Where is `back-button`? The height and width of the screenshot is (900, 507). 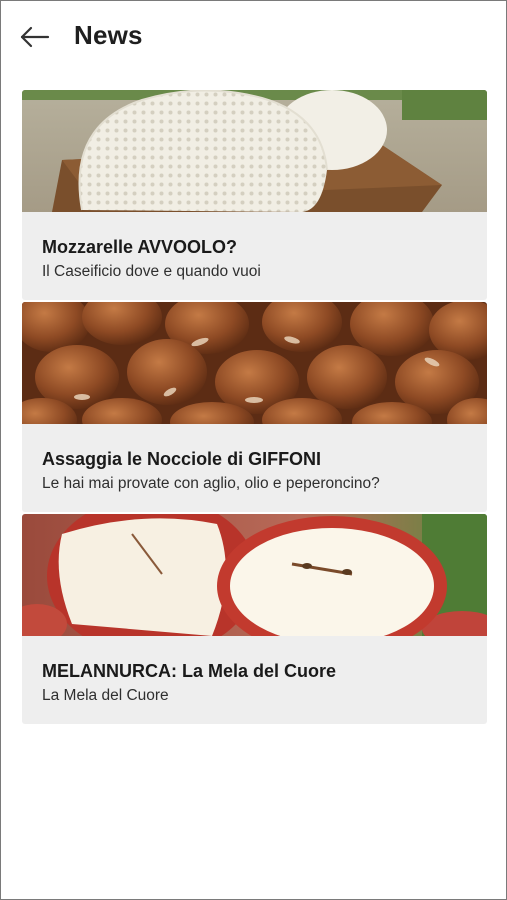
back-button is located at coordinates (35, 37).